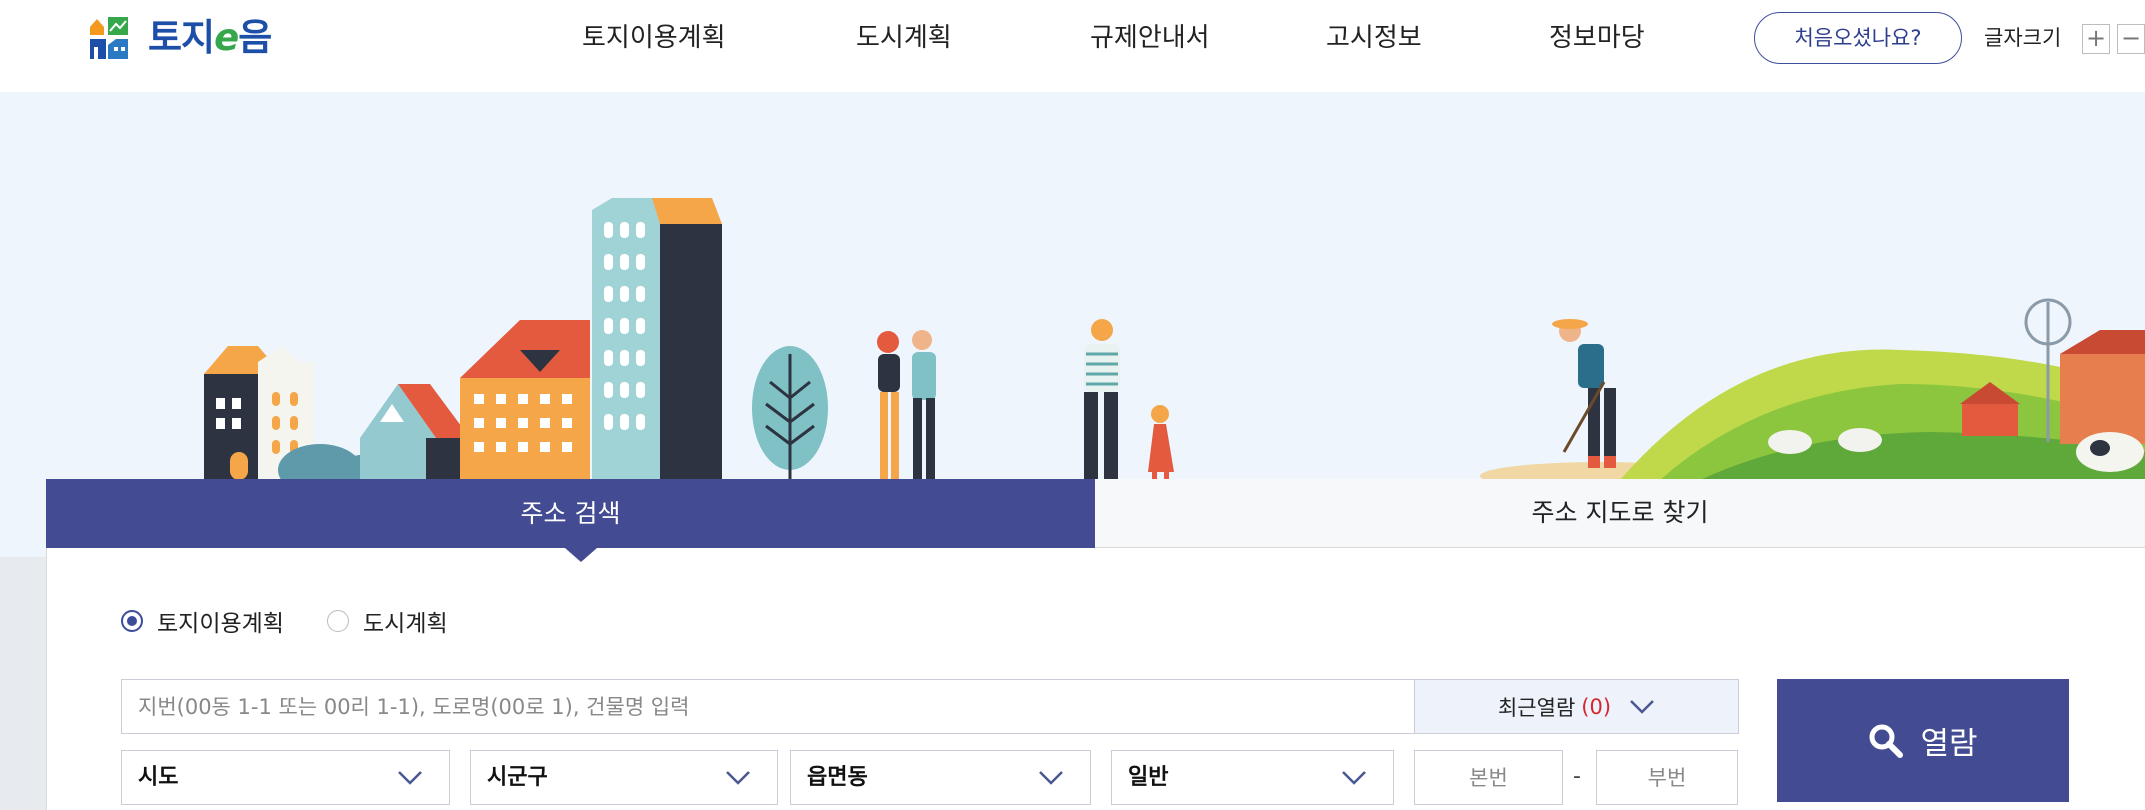  What do you see at coordinates (2023, 38) in the screenshot?
I see `font-size-label: 글자크기` at bounding box center [2023, 38].